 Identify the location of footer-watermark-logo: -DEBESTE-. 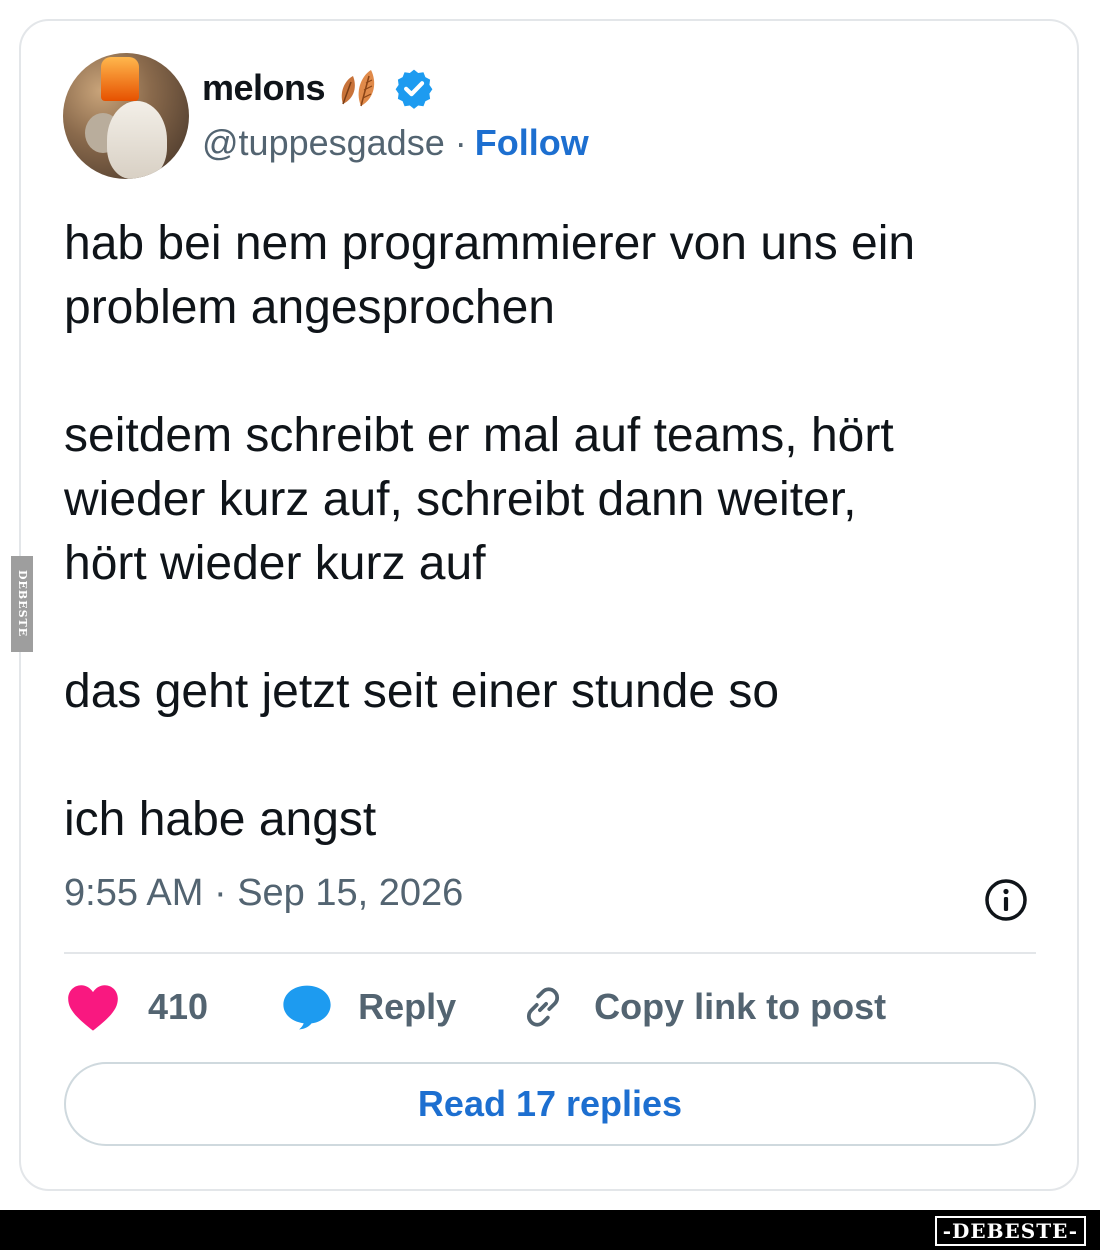
(1010, 1231).